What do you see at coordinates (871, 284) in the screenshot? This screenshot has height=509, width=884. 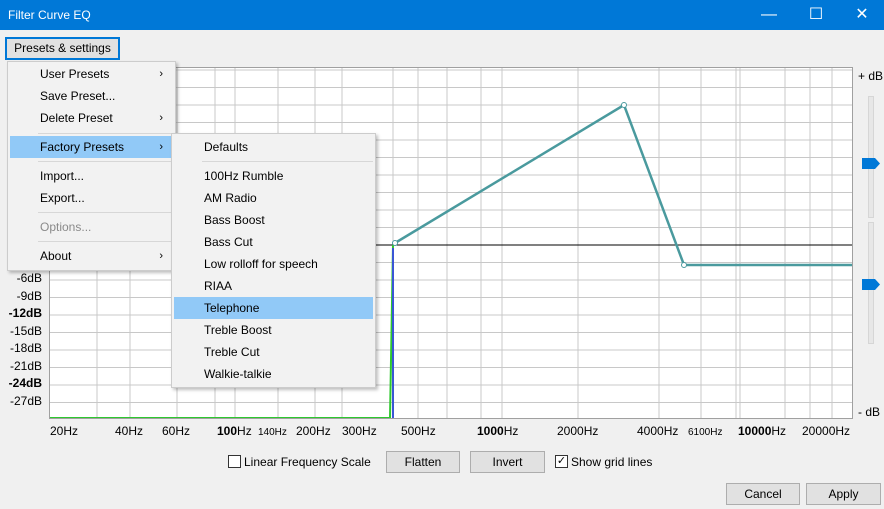 I see `min-db-slider-thumb` at bounding box center [871, 284].